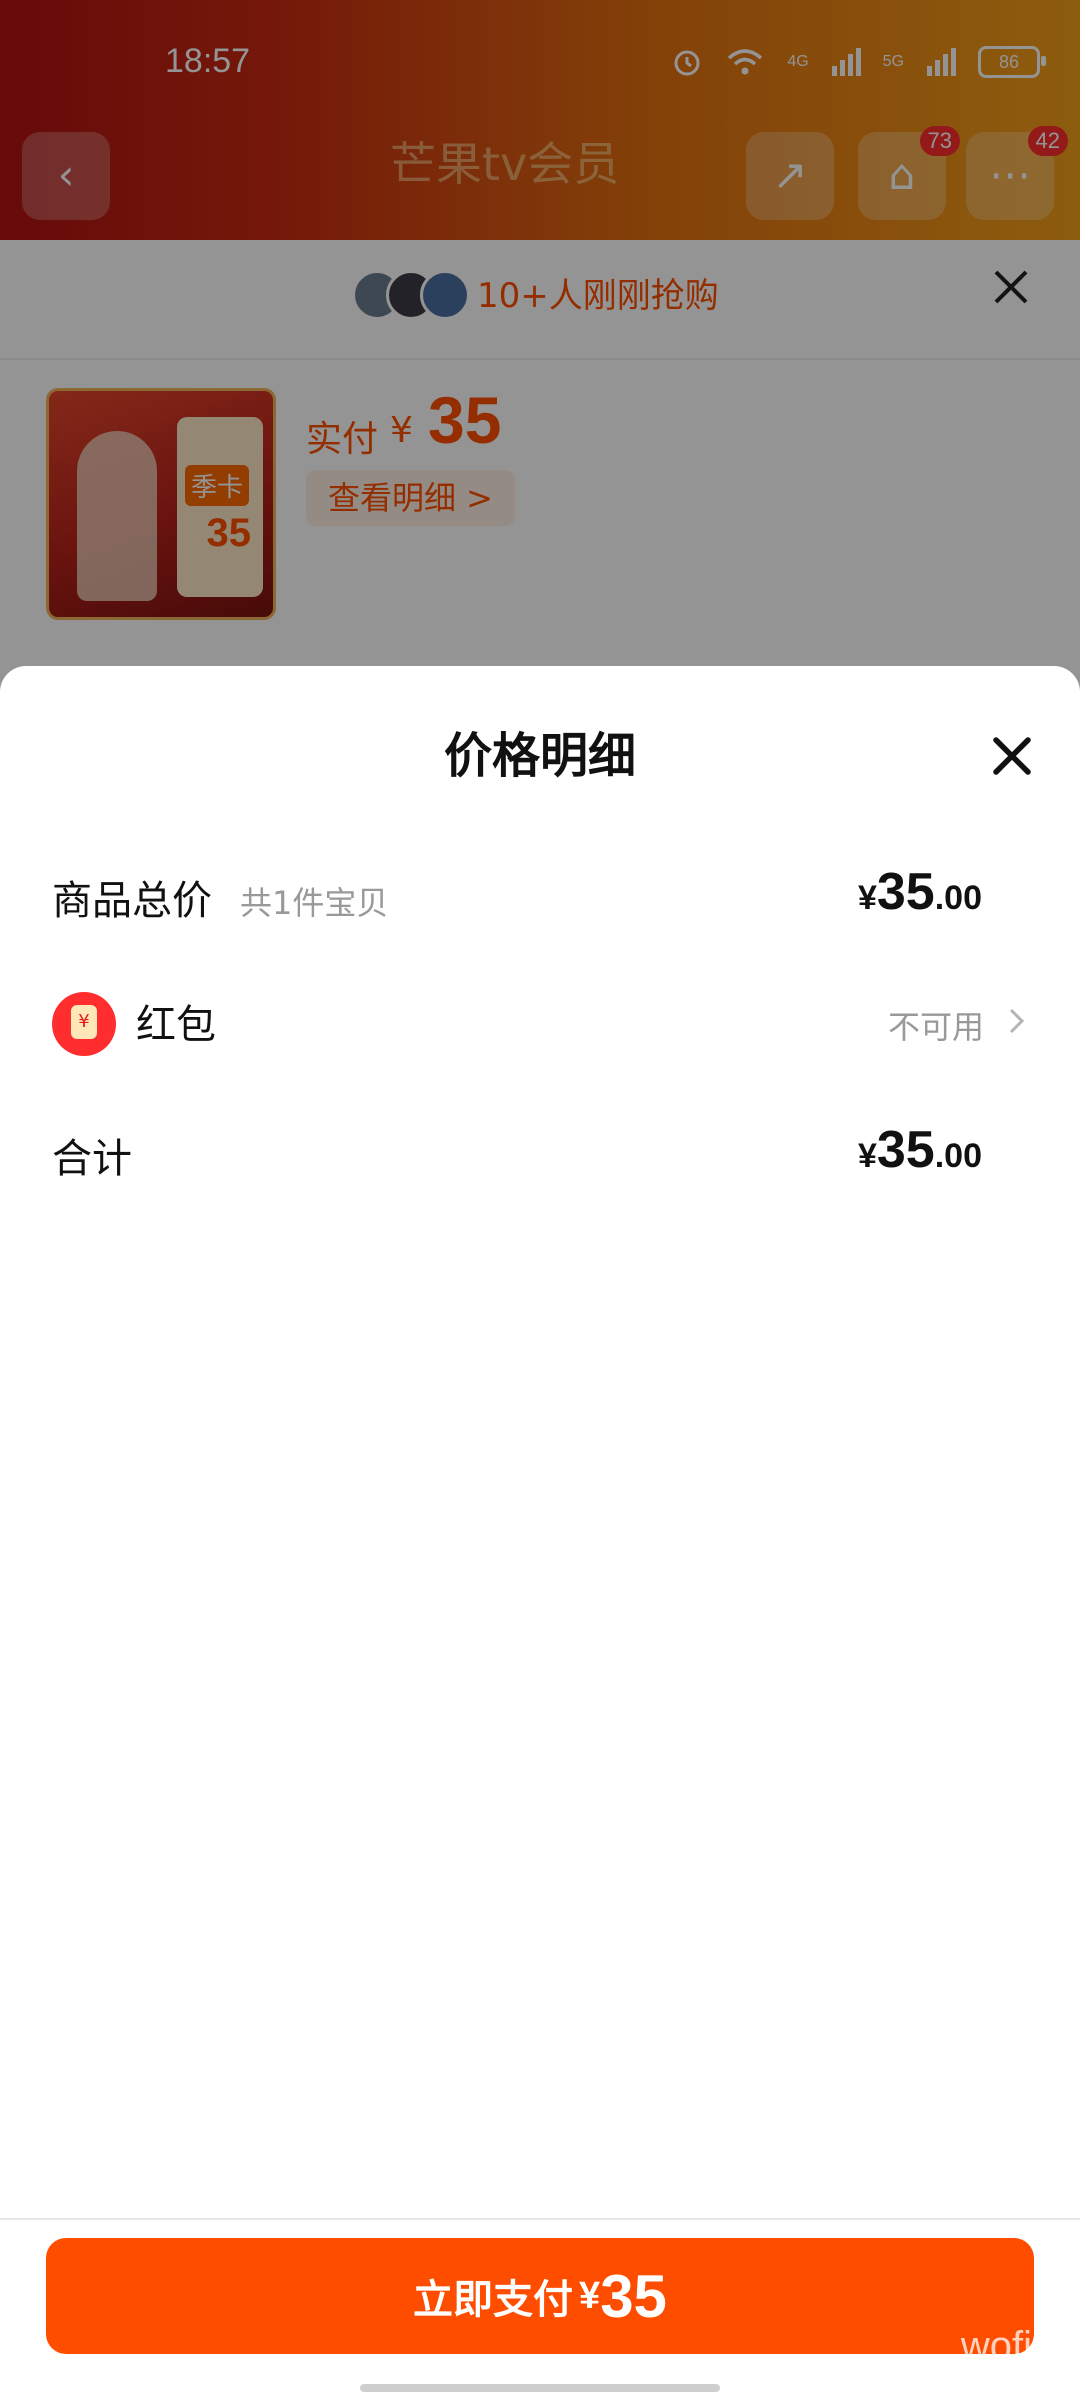  I want to click on watermark: wofix, so click(1006, 2346).